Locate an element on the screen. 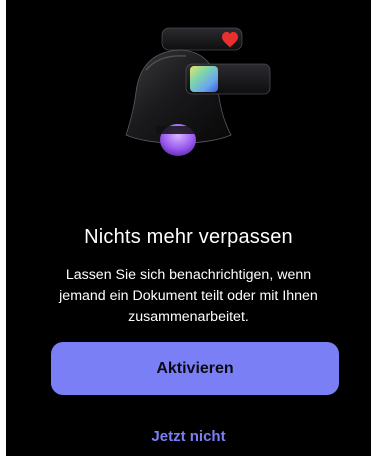 The width and height of the screenshot is (377, 456). not-now-link: Jetzt nicht is located at coordinates (188, 436).